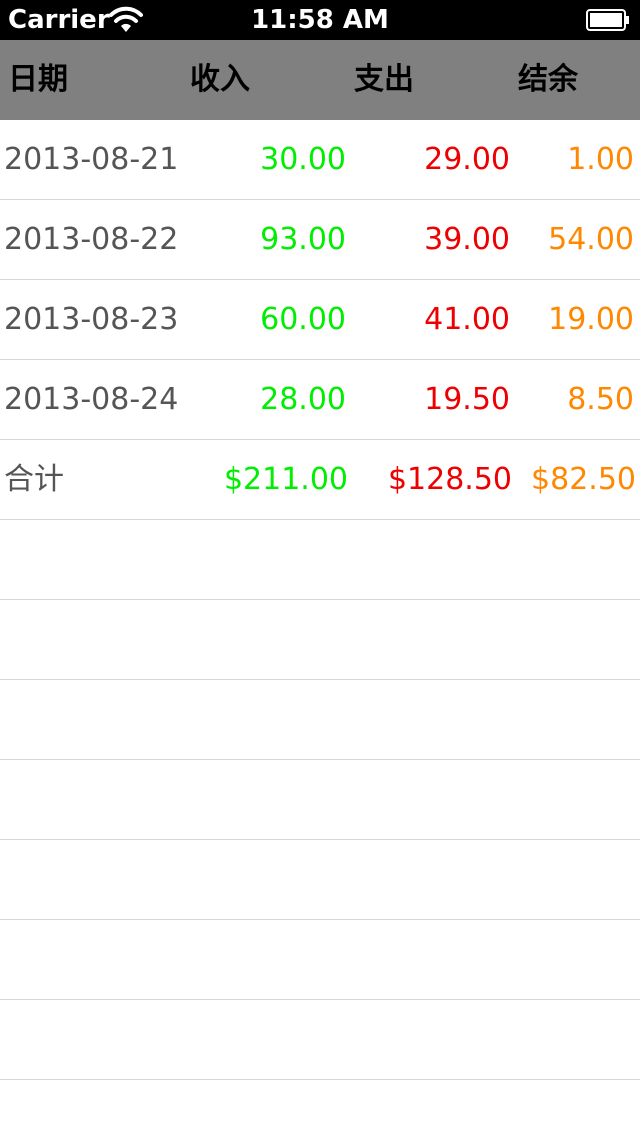 Image resolution: width=640 pixels, height=1136 pixels. I want to click on total-balance: $82.50, so click(583, 479).